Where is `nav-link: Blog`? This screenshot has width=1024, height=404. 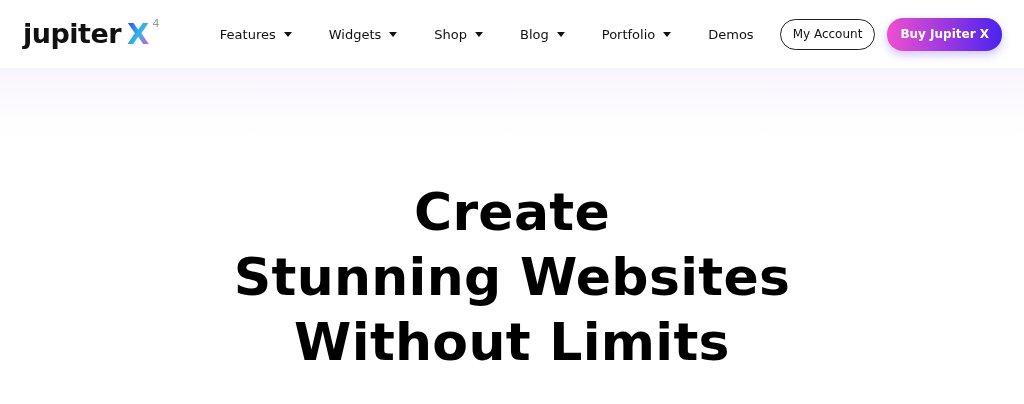
nav-link: Blog is located at coordinates (542, 34).